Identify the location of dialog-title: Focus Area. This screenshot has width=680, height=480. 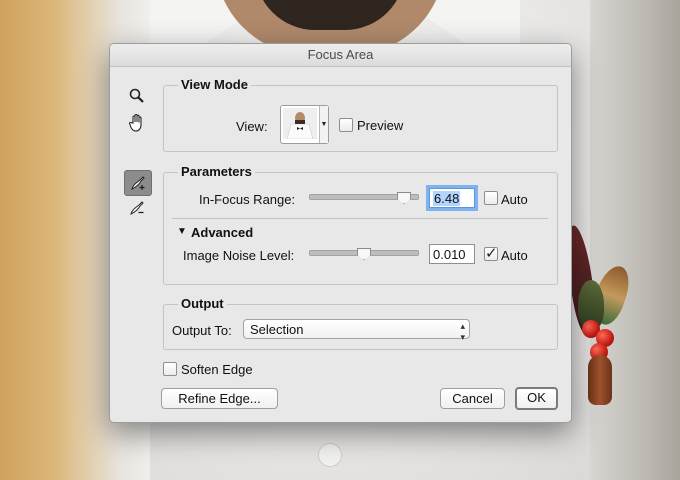
(340, 55).